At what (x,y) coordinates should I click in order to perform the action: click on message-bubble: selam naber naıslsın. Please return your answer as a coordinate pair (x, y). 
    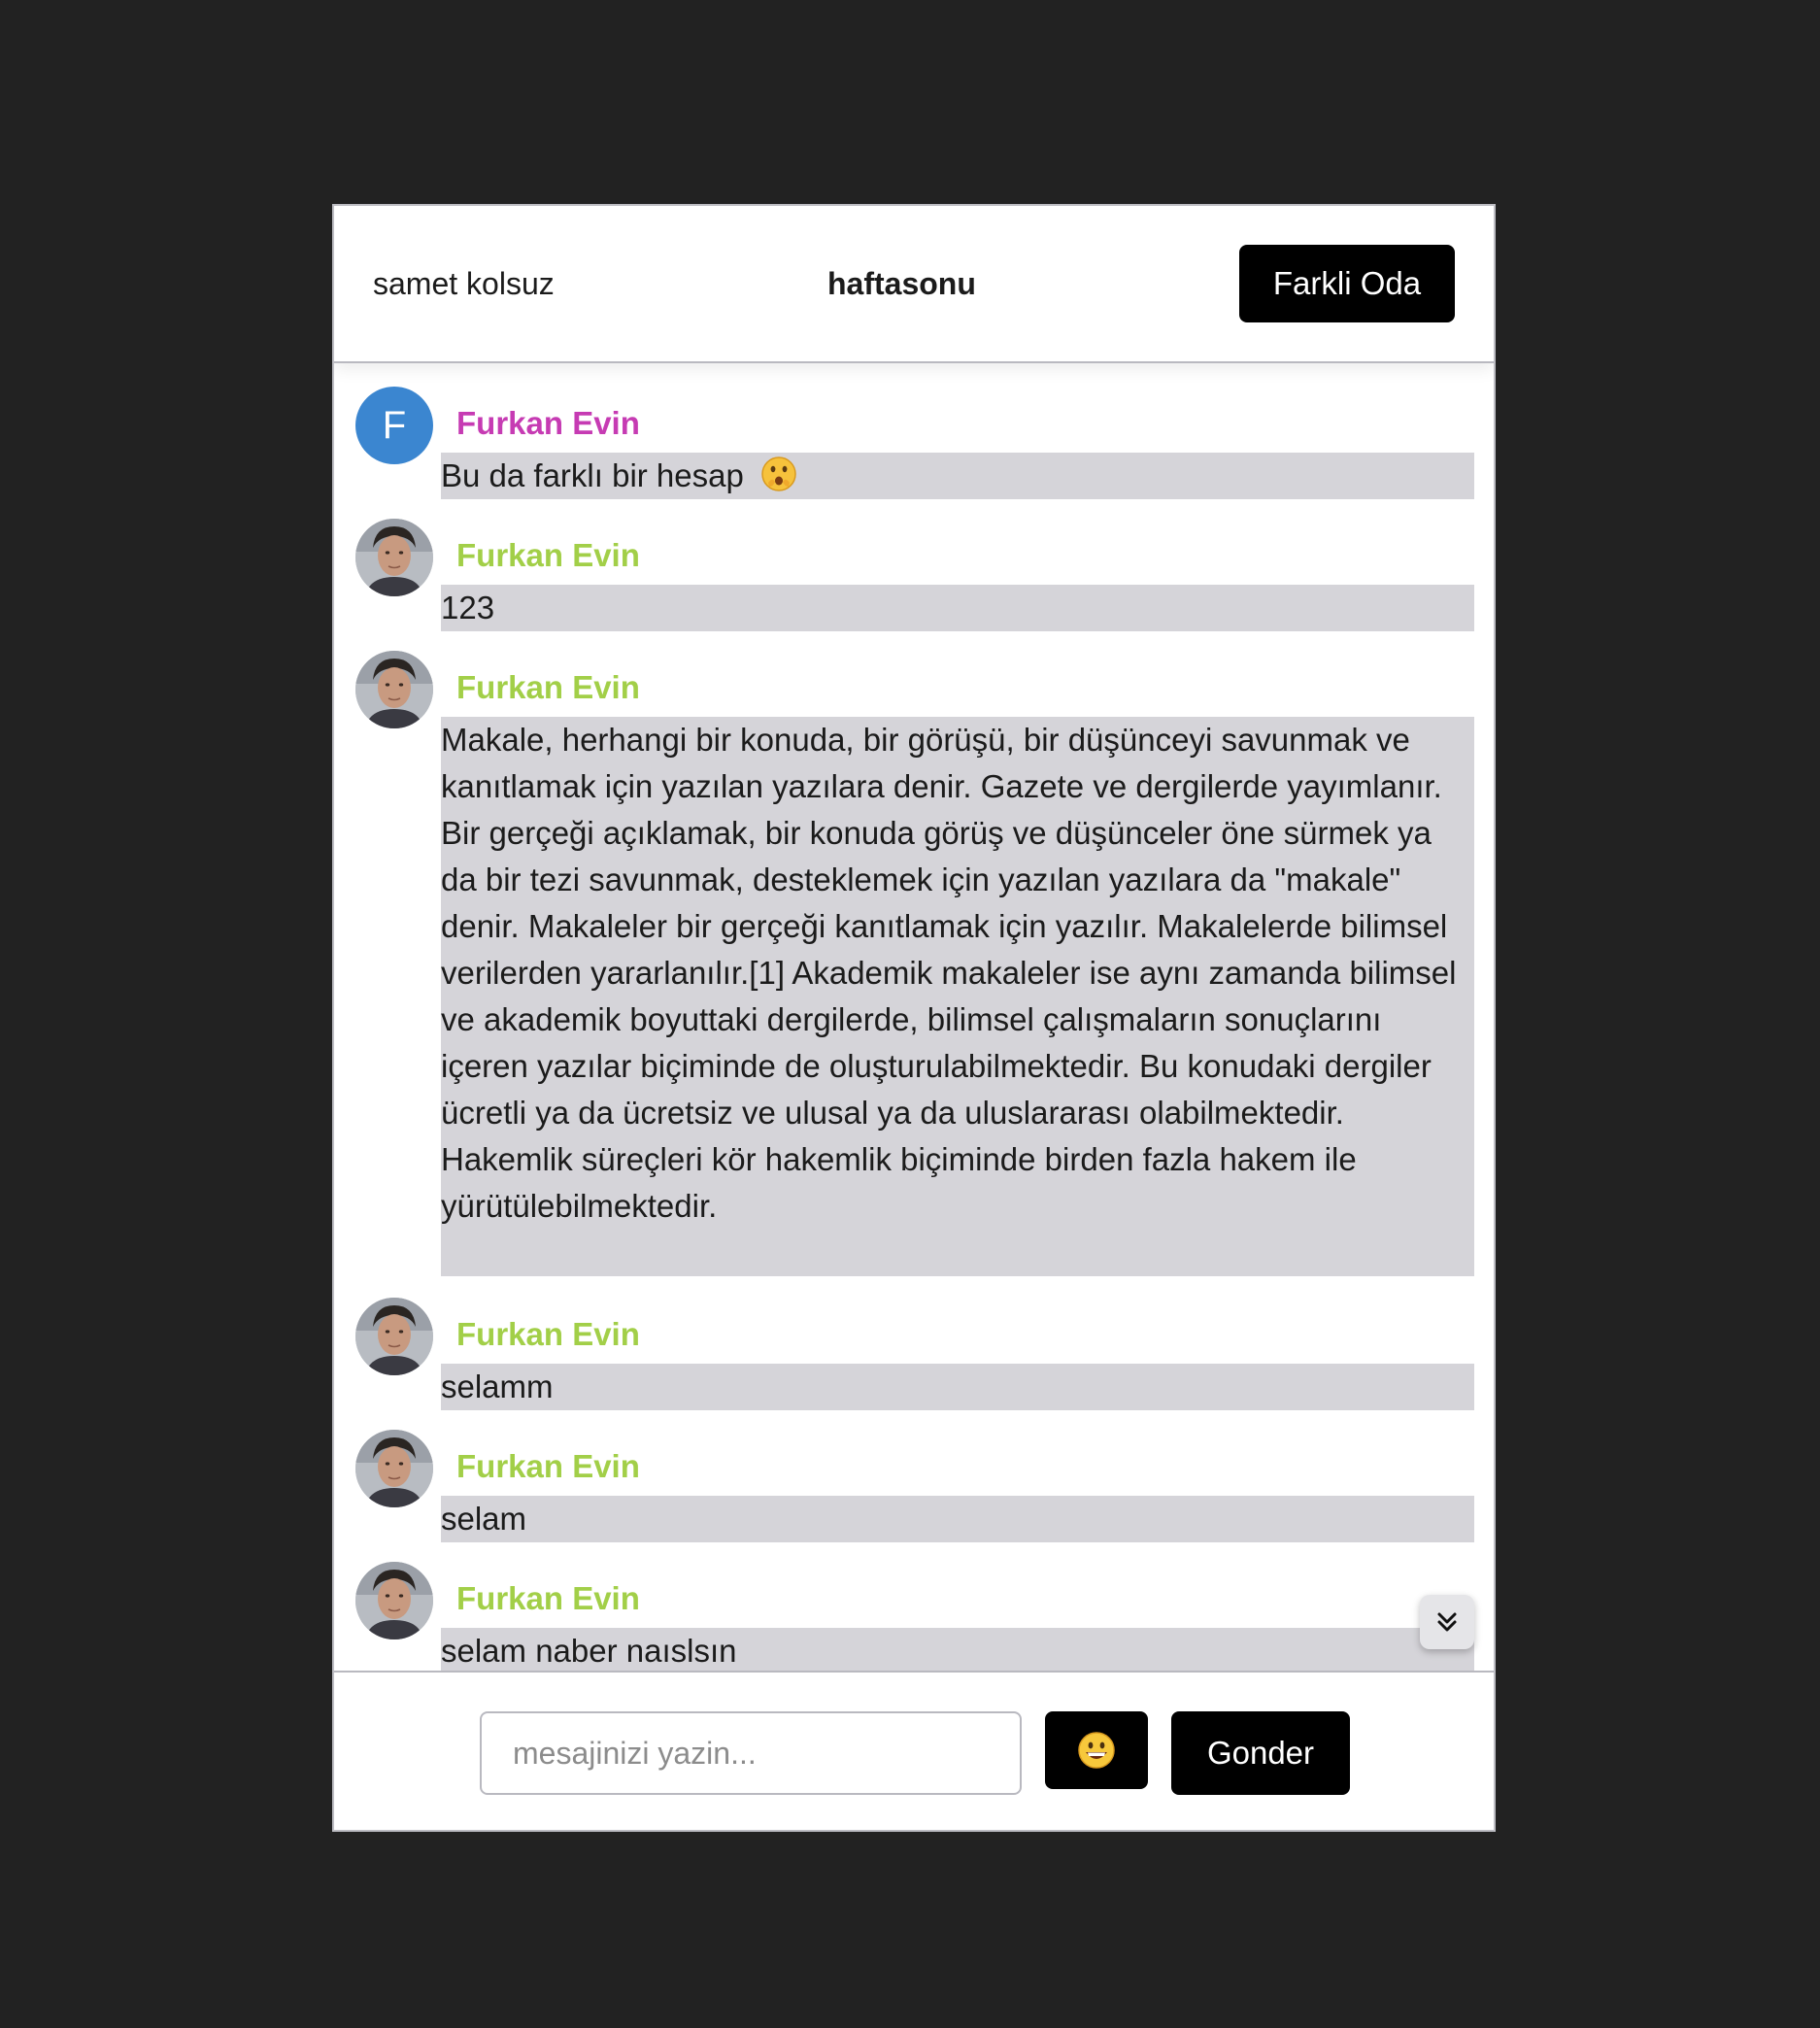
    Looking at the image, I should click on (957, 1651).